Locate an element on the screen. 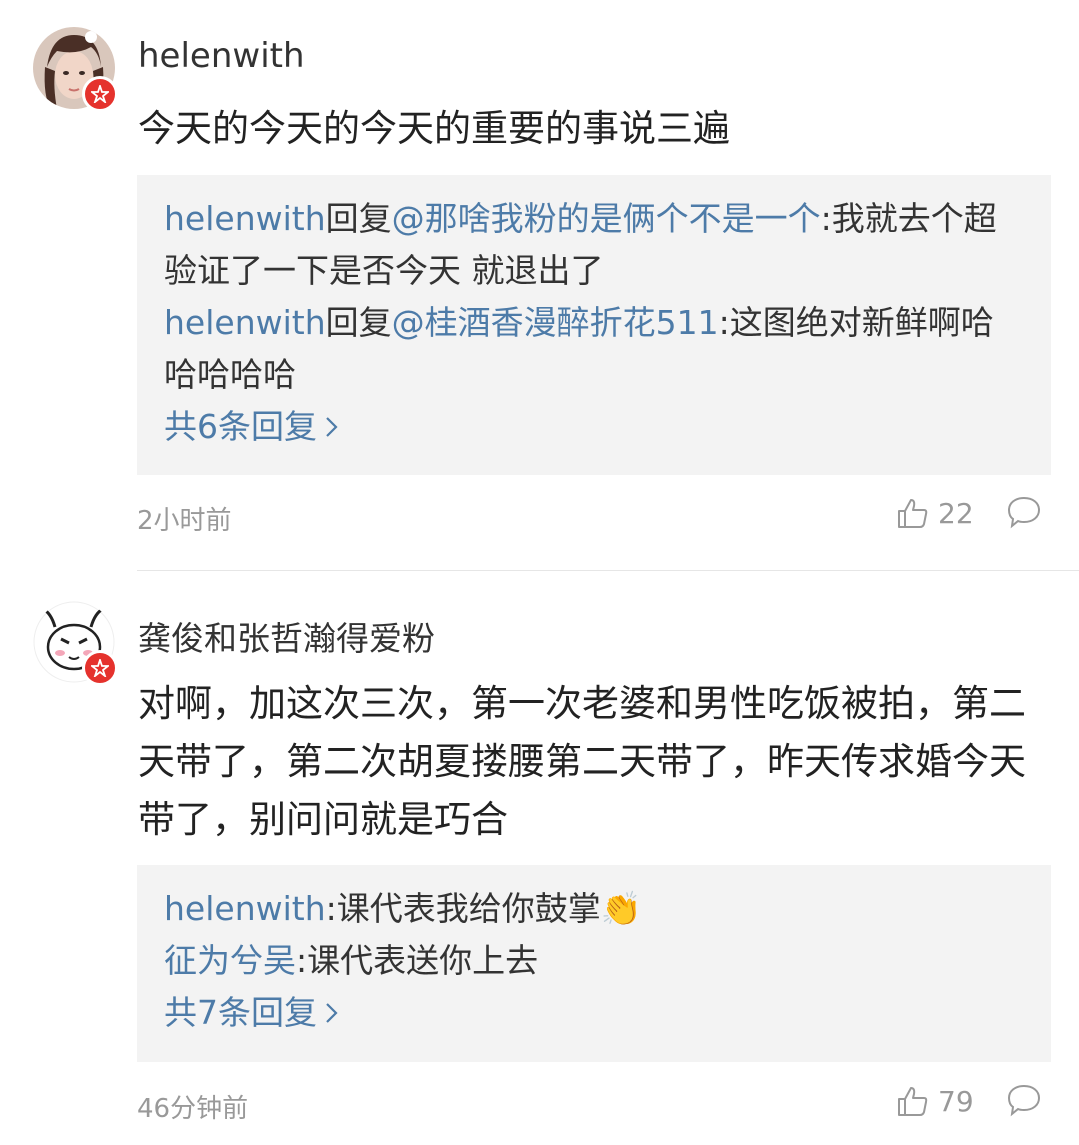 The height and width of the screenshot is (1145, 1079). comment-time: 46分钟前 is located at coordinates (193, 1109).